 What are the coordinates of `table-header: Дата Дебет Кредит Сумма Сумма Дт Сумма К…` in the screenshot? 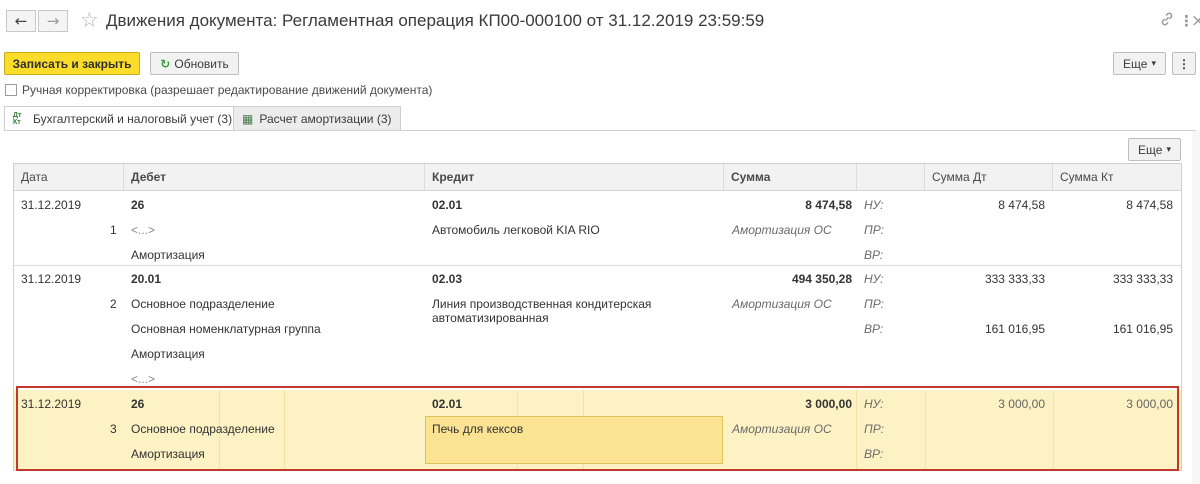 It's located at (597, 177).